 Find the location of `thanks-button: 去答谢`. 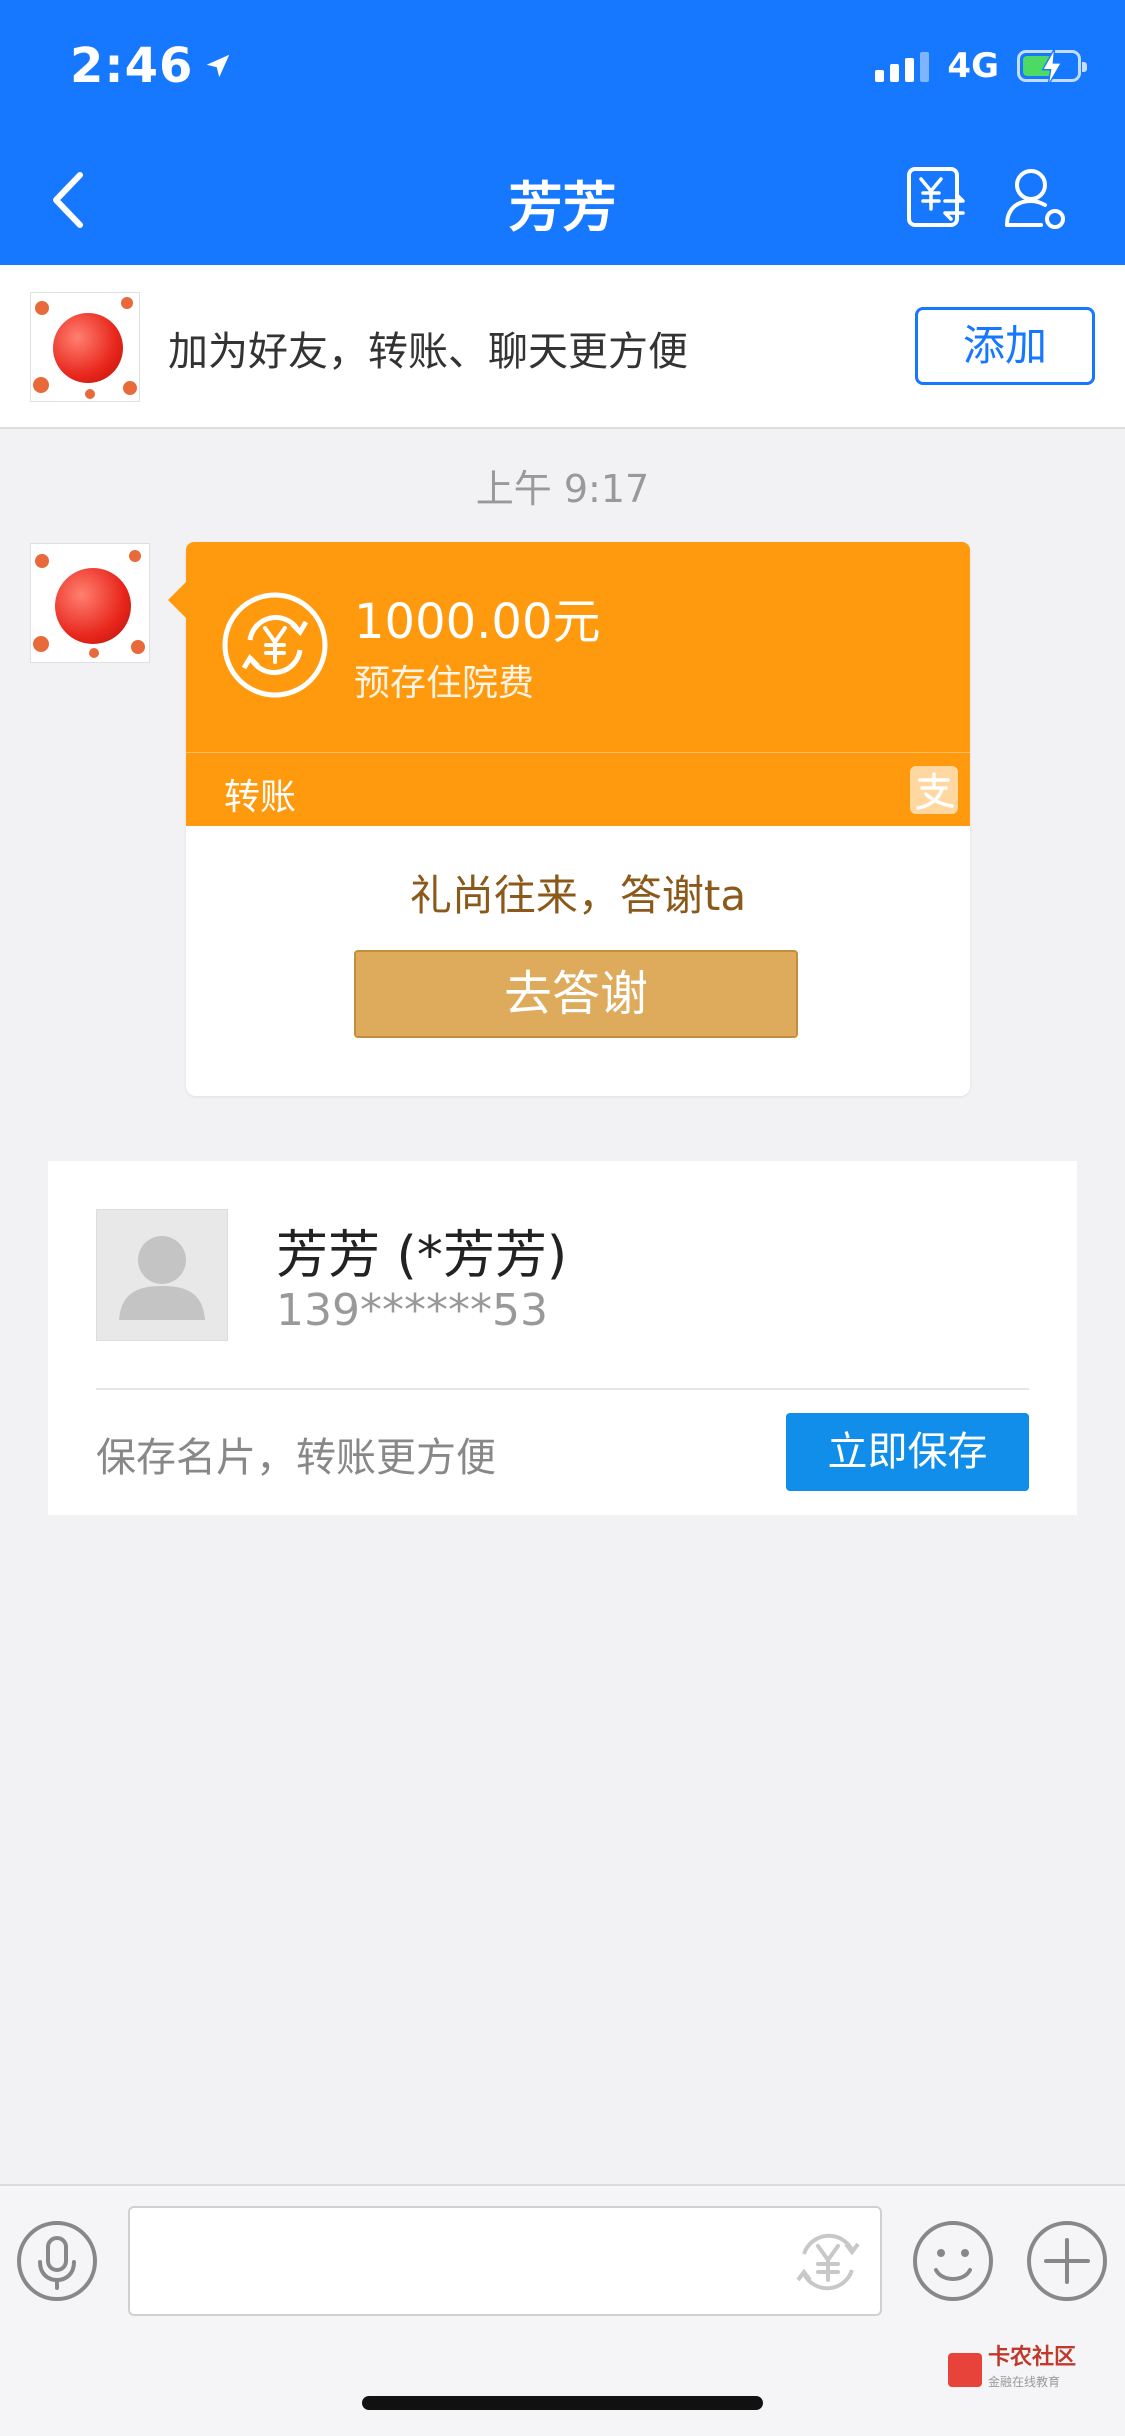

thanks-button: 去答谢 is located at coordinates (576, 994).